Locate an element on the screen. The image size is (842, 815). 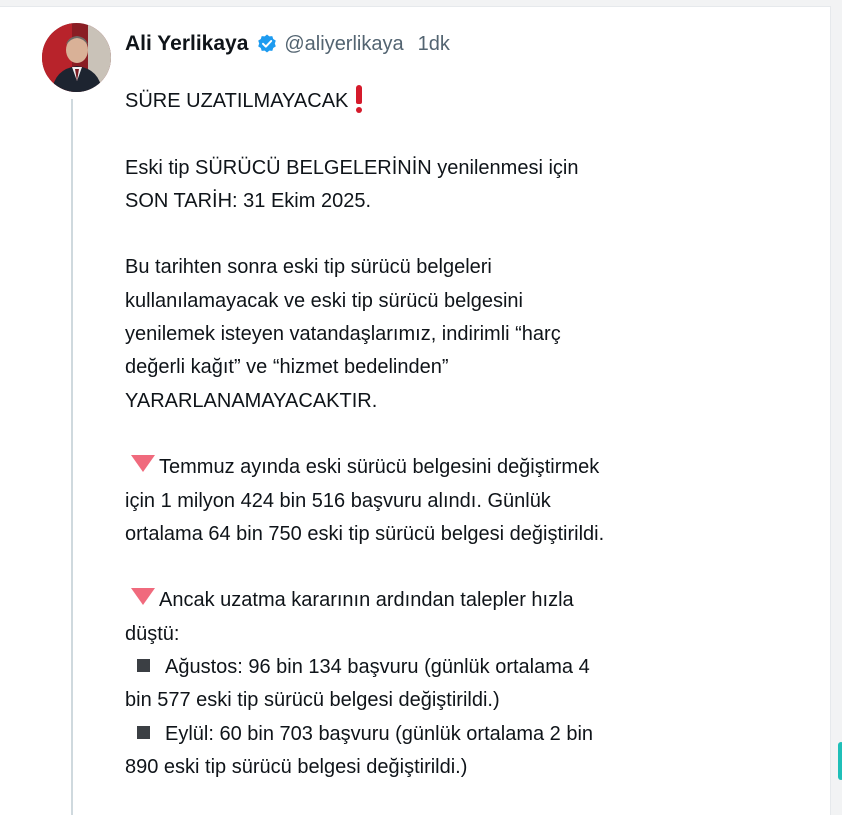
author-name: Ali Yerlikaya is located at coordinates (186, 44).